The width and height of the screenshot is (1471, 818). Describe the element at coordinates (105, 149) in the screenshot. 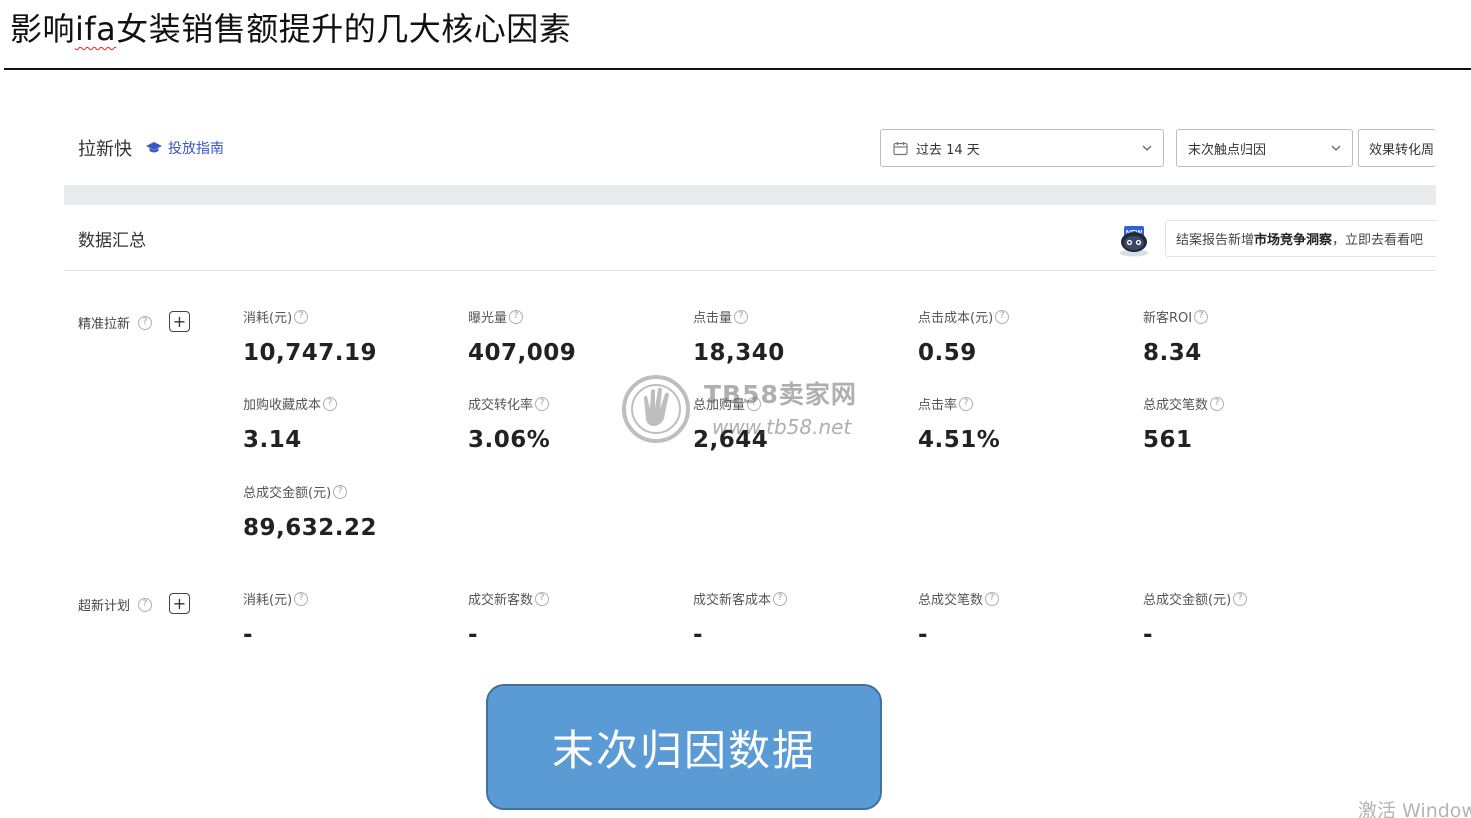

I see `app-brand: 拉新快` at that location.